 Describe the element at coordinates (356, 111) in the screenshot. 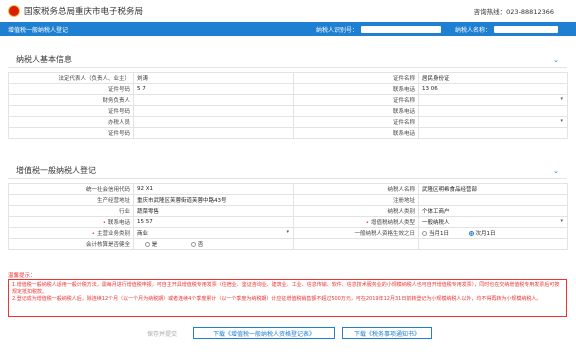

I see `finance-phone-label: 联系电话` at that location.